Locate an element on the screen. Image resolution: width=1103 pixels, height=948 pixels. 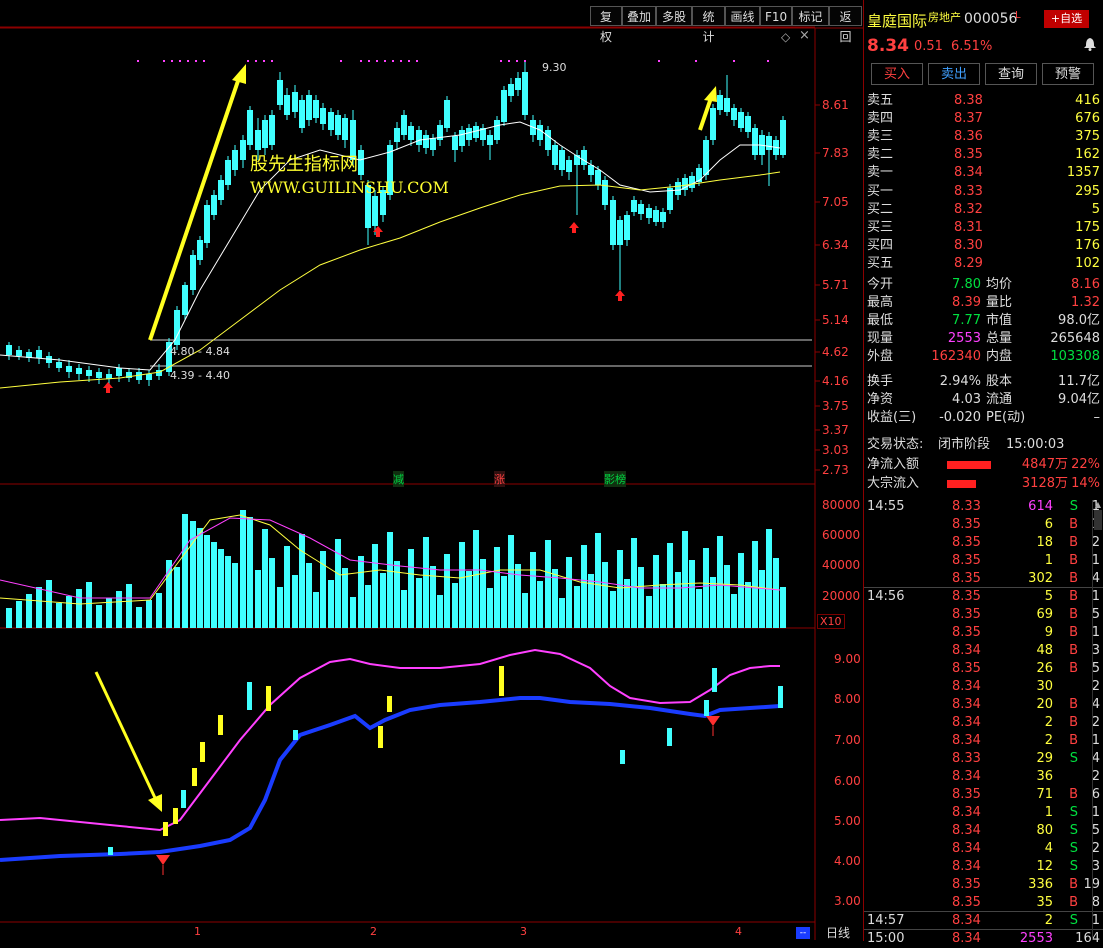
toolbar-restore-right-button: 复权 is located at coordinates (606, 25).